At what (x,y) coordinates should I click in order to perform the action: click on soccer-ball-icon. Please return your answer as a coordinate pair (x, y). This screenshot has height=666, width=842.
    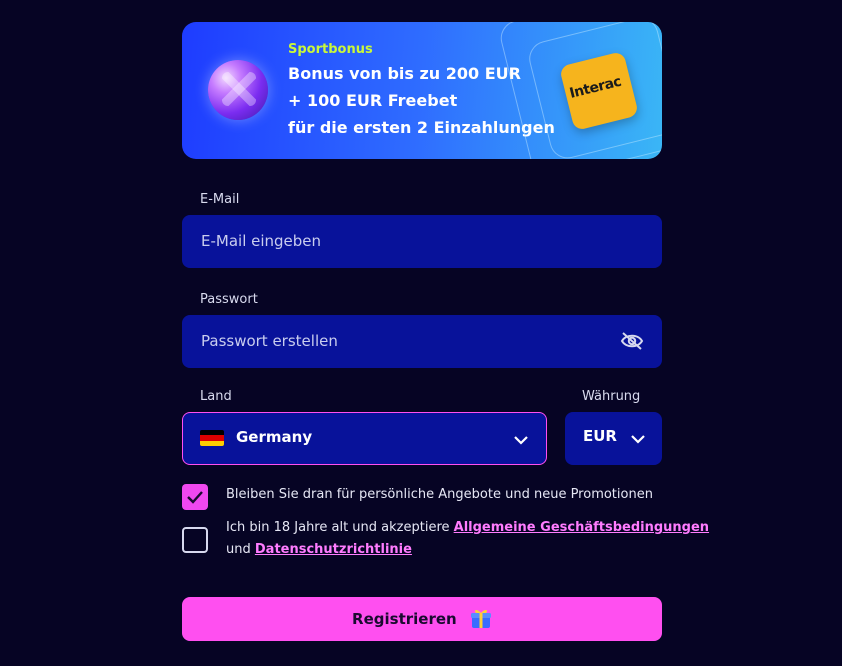
    Looking at the image, I should click on (238, 90).